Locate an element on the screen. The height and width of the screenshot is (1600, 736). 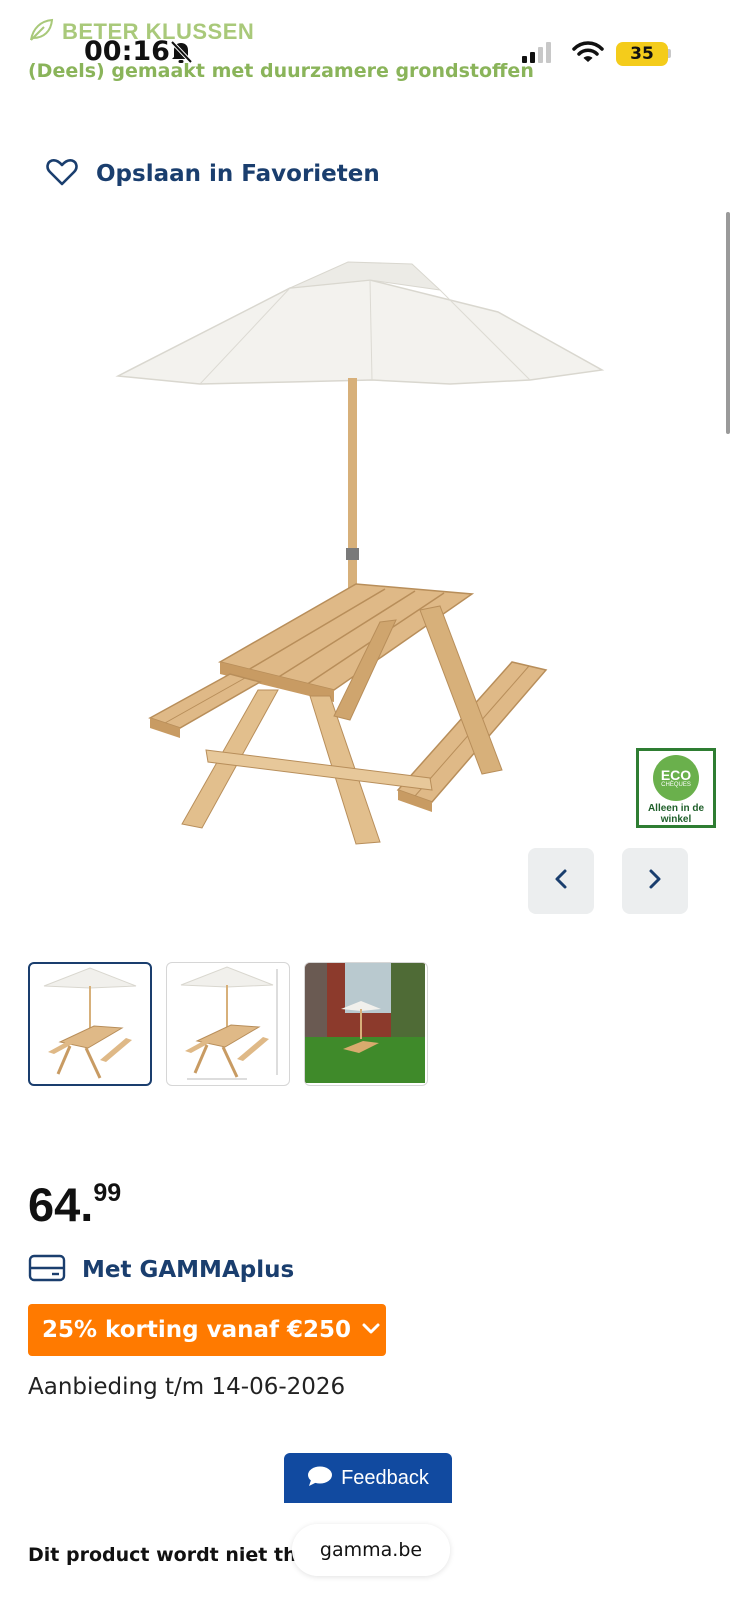
discount-promo-button: 25% korting vanaf €250 is located at coordinates (207, 1330).